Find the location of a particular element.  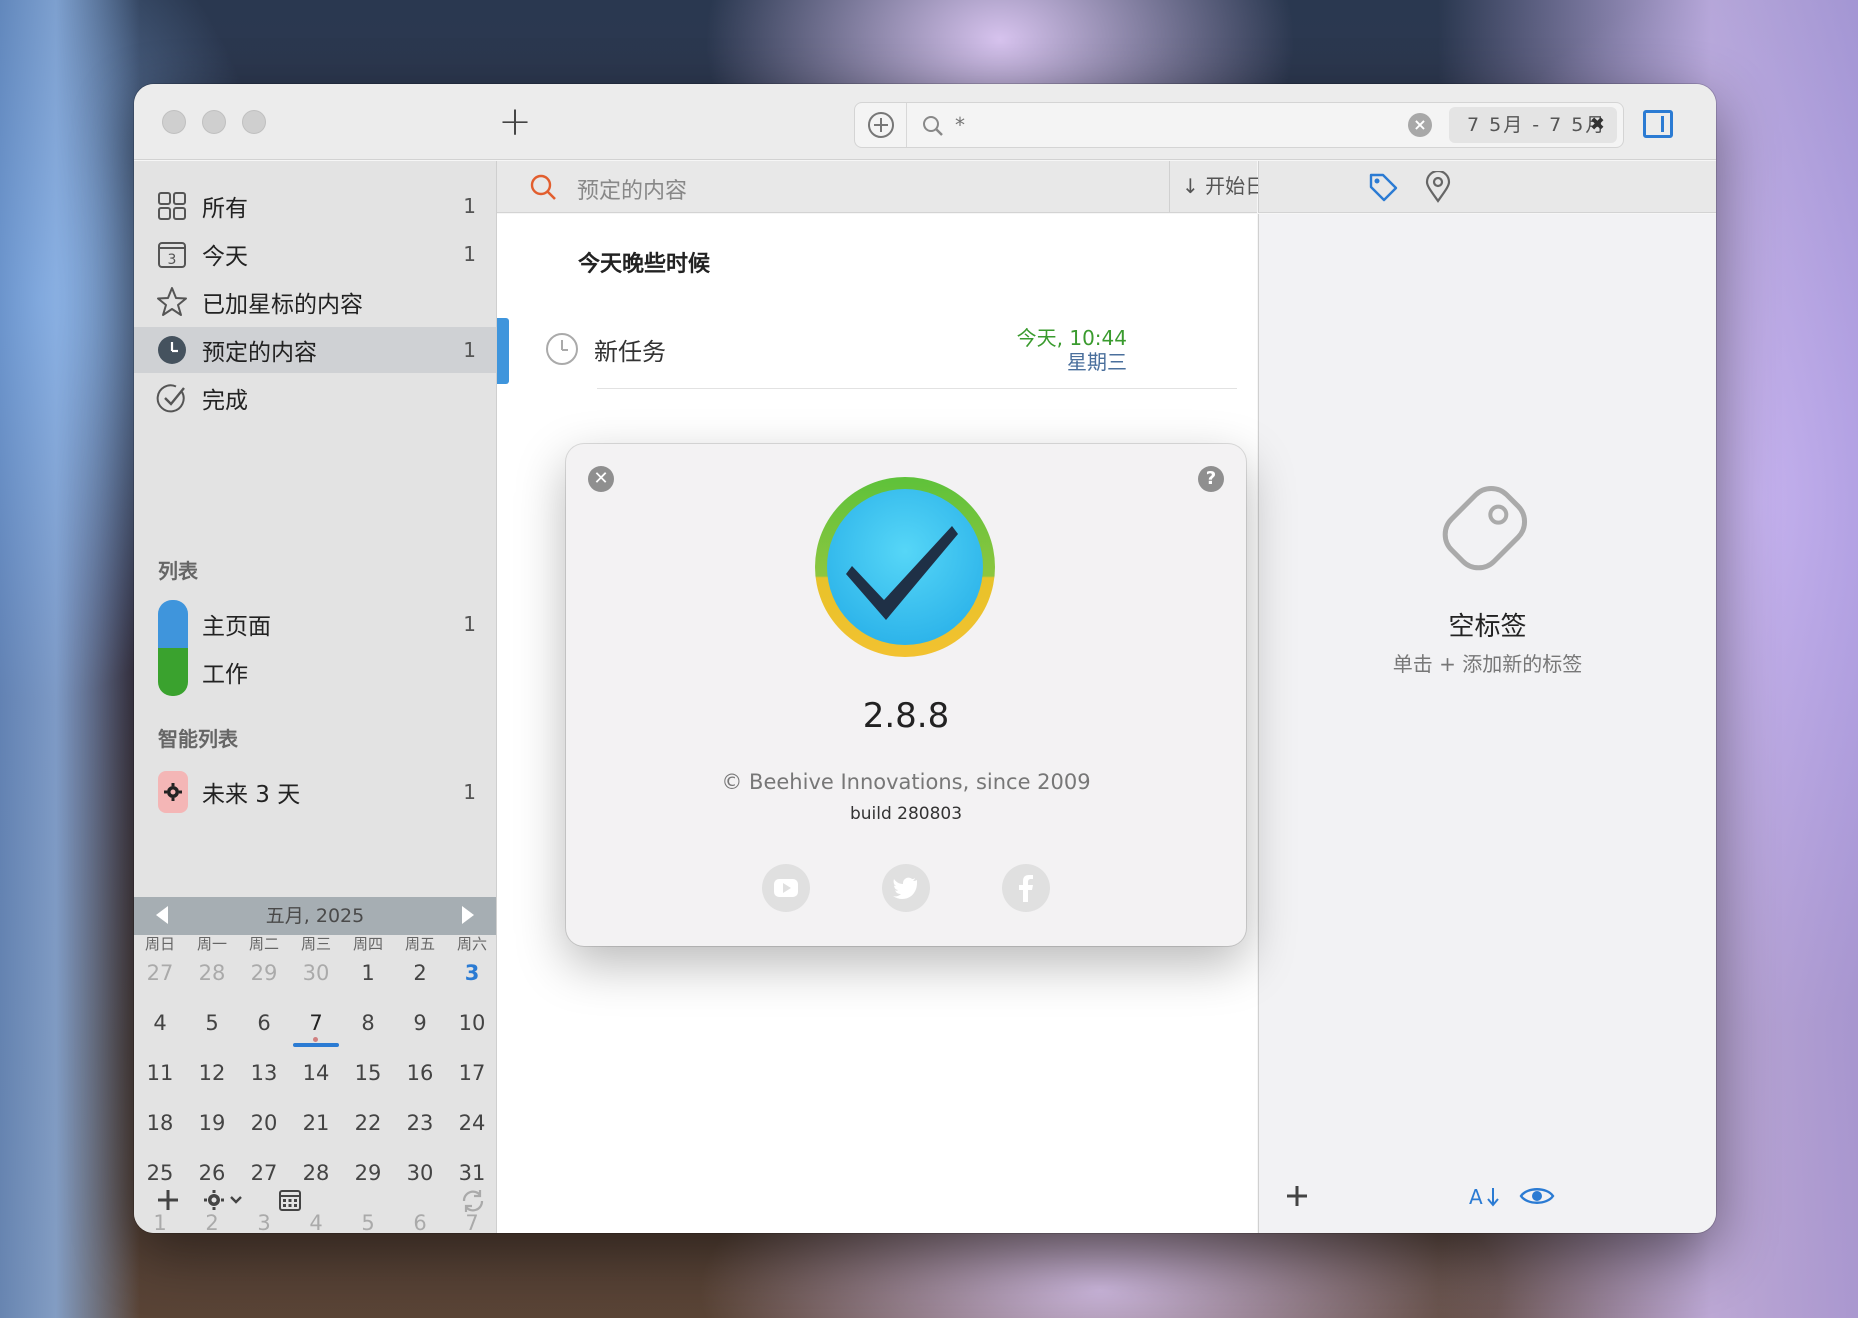

calendar-day: 23 is located at coordinates (420, 1123).